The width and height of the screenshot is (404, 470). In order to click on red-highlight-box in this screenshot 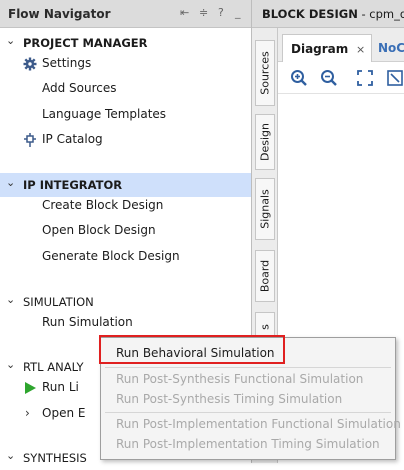, I will do `click(192, 349)`.